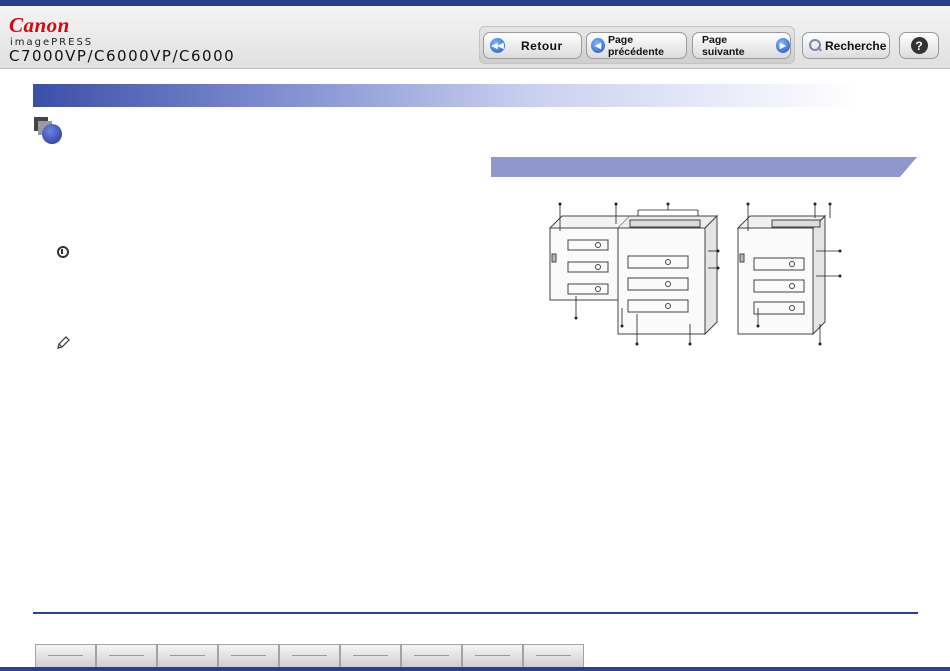 The height and width of the screenshot is (671, 950). Describe the element at coordinates (815, 45) in the screenshot. I see `search-icon` at that location.